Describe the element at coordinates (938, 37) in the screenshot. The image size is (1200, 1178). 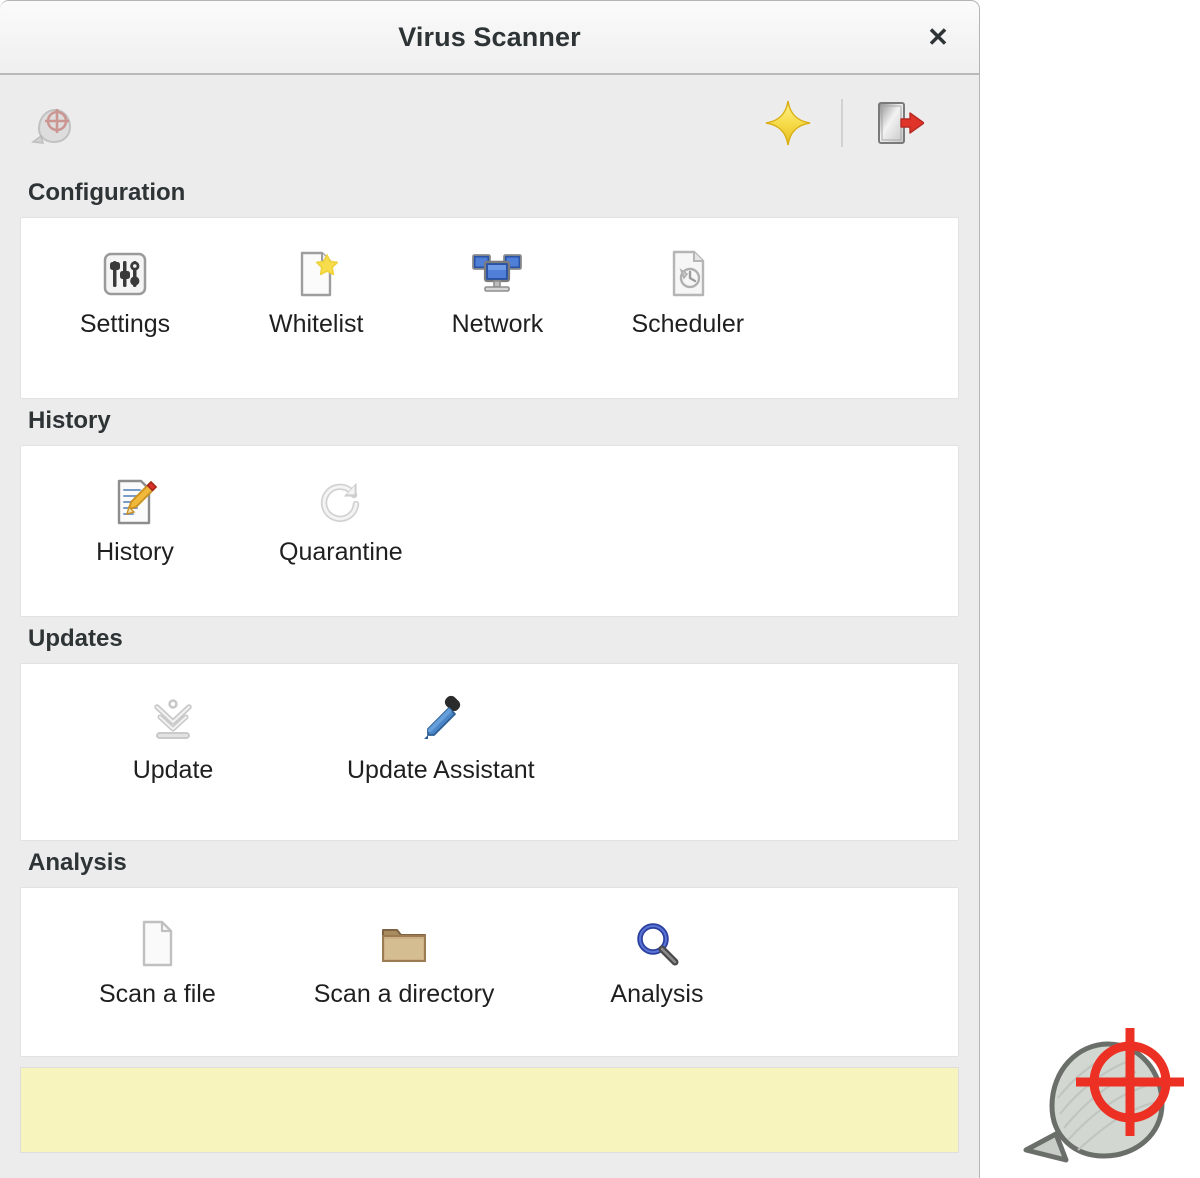
I see `close-button: ✕` at that location.